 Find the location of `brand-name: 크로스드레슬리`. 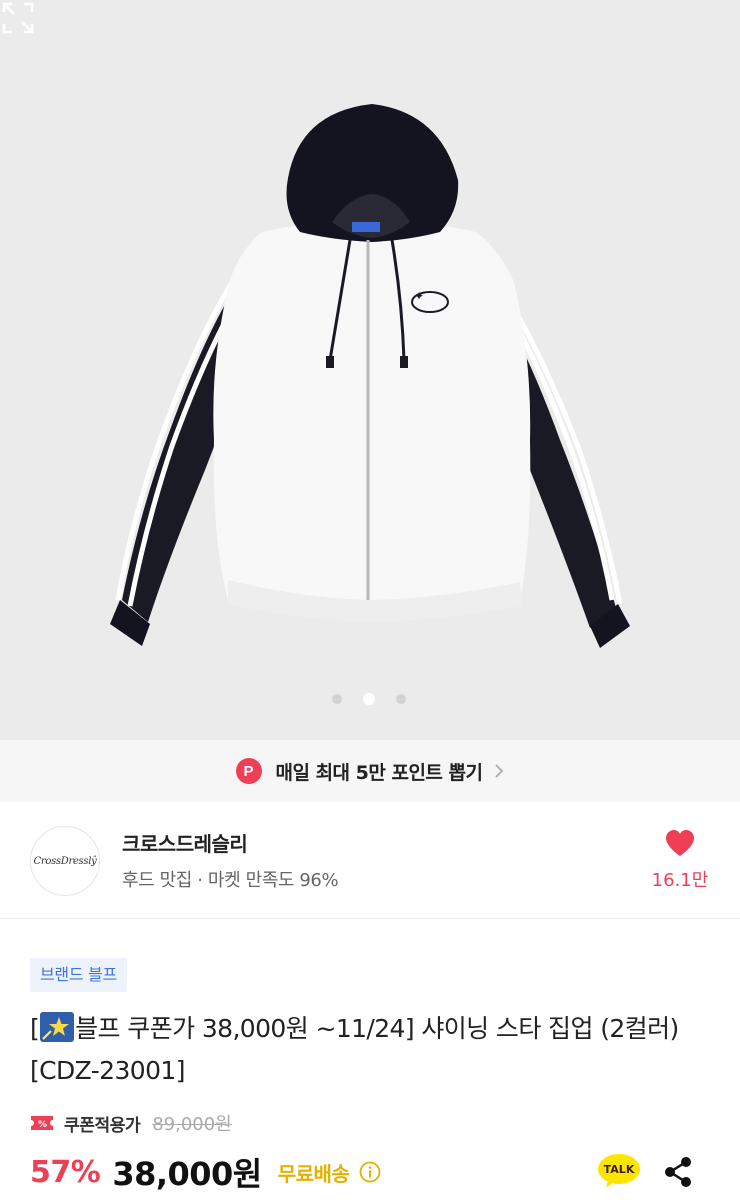

brand-name: 크로스드레슬리 is located at coordinates (185, 842).